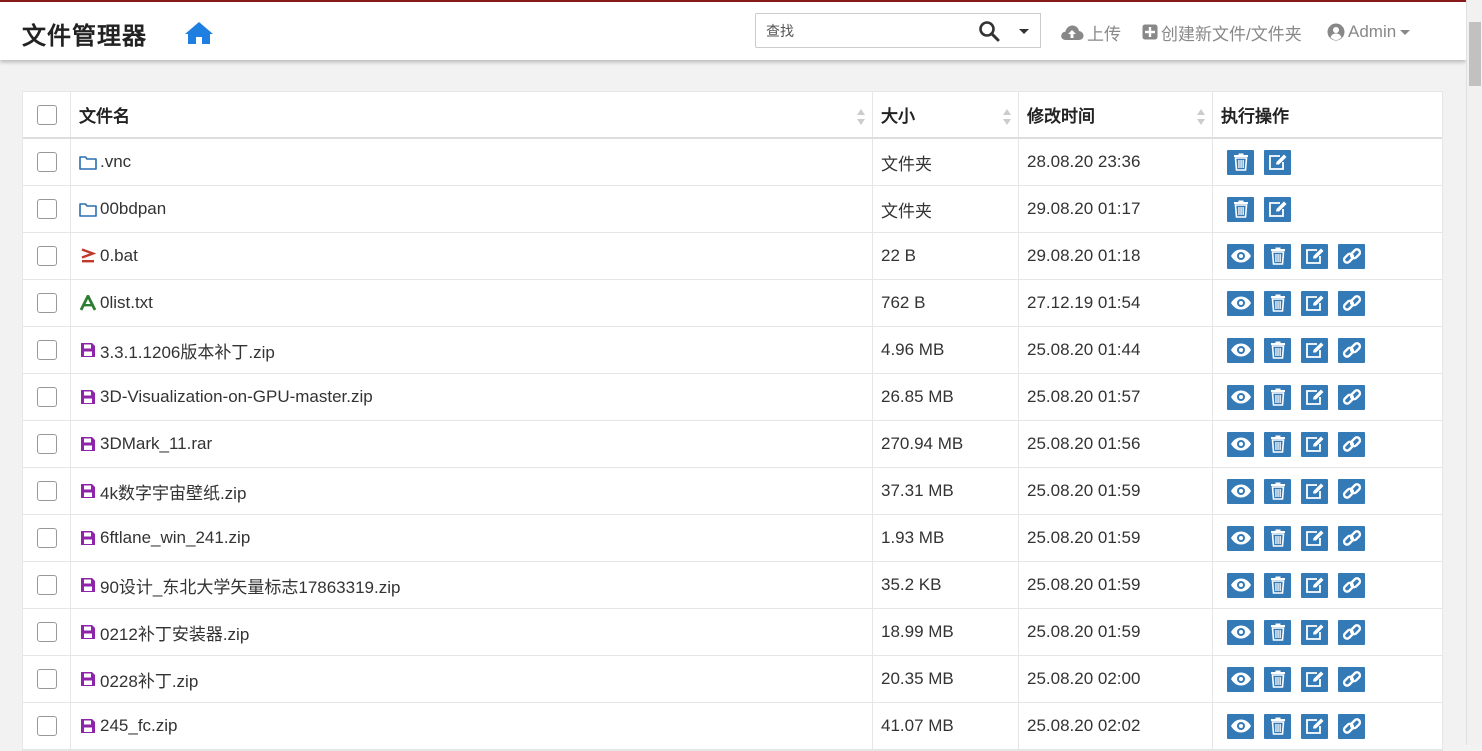 The height and width of the screenshot is (751, 1482). I want to click on select-all-checkbox, so click(46, 114).